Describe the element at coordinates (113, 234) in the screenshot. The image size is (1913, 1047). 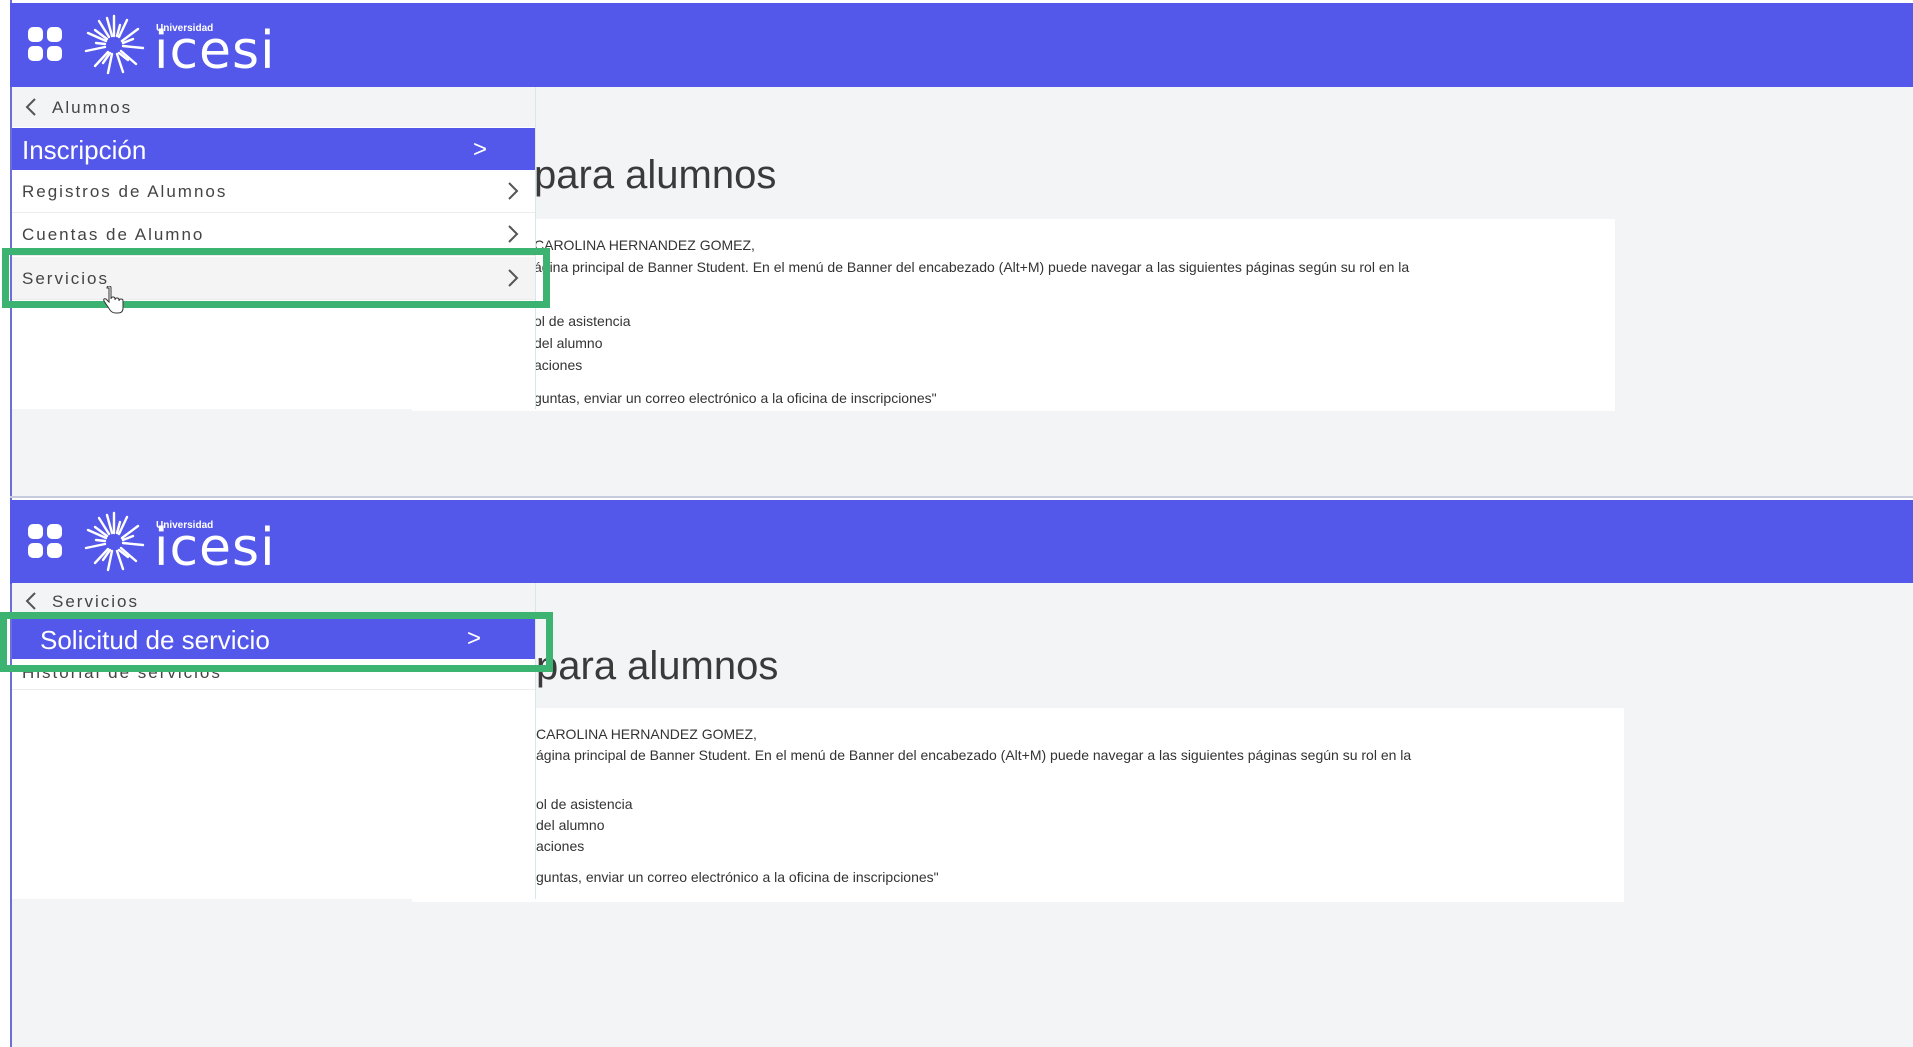
I see `menu-item-label: Cuentas de Alumno` at that location.